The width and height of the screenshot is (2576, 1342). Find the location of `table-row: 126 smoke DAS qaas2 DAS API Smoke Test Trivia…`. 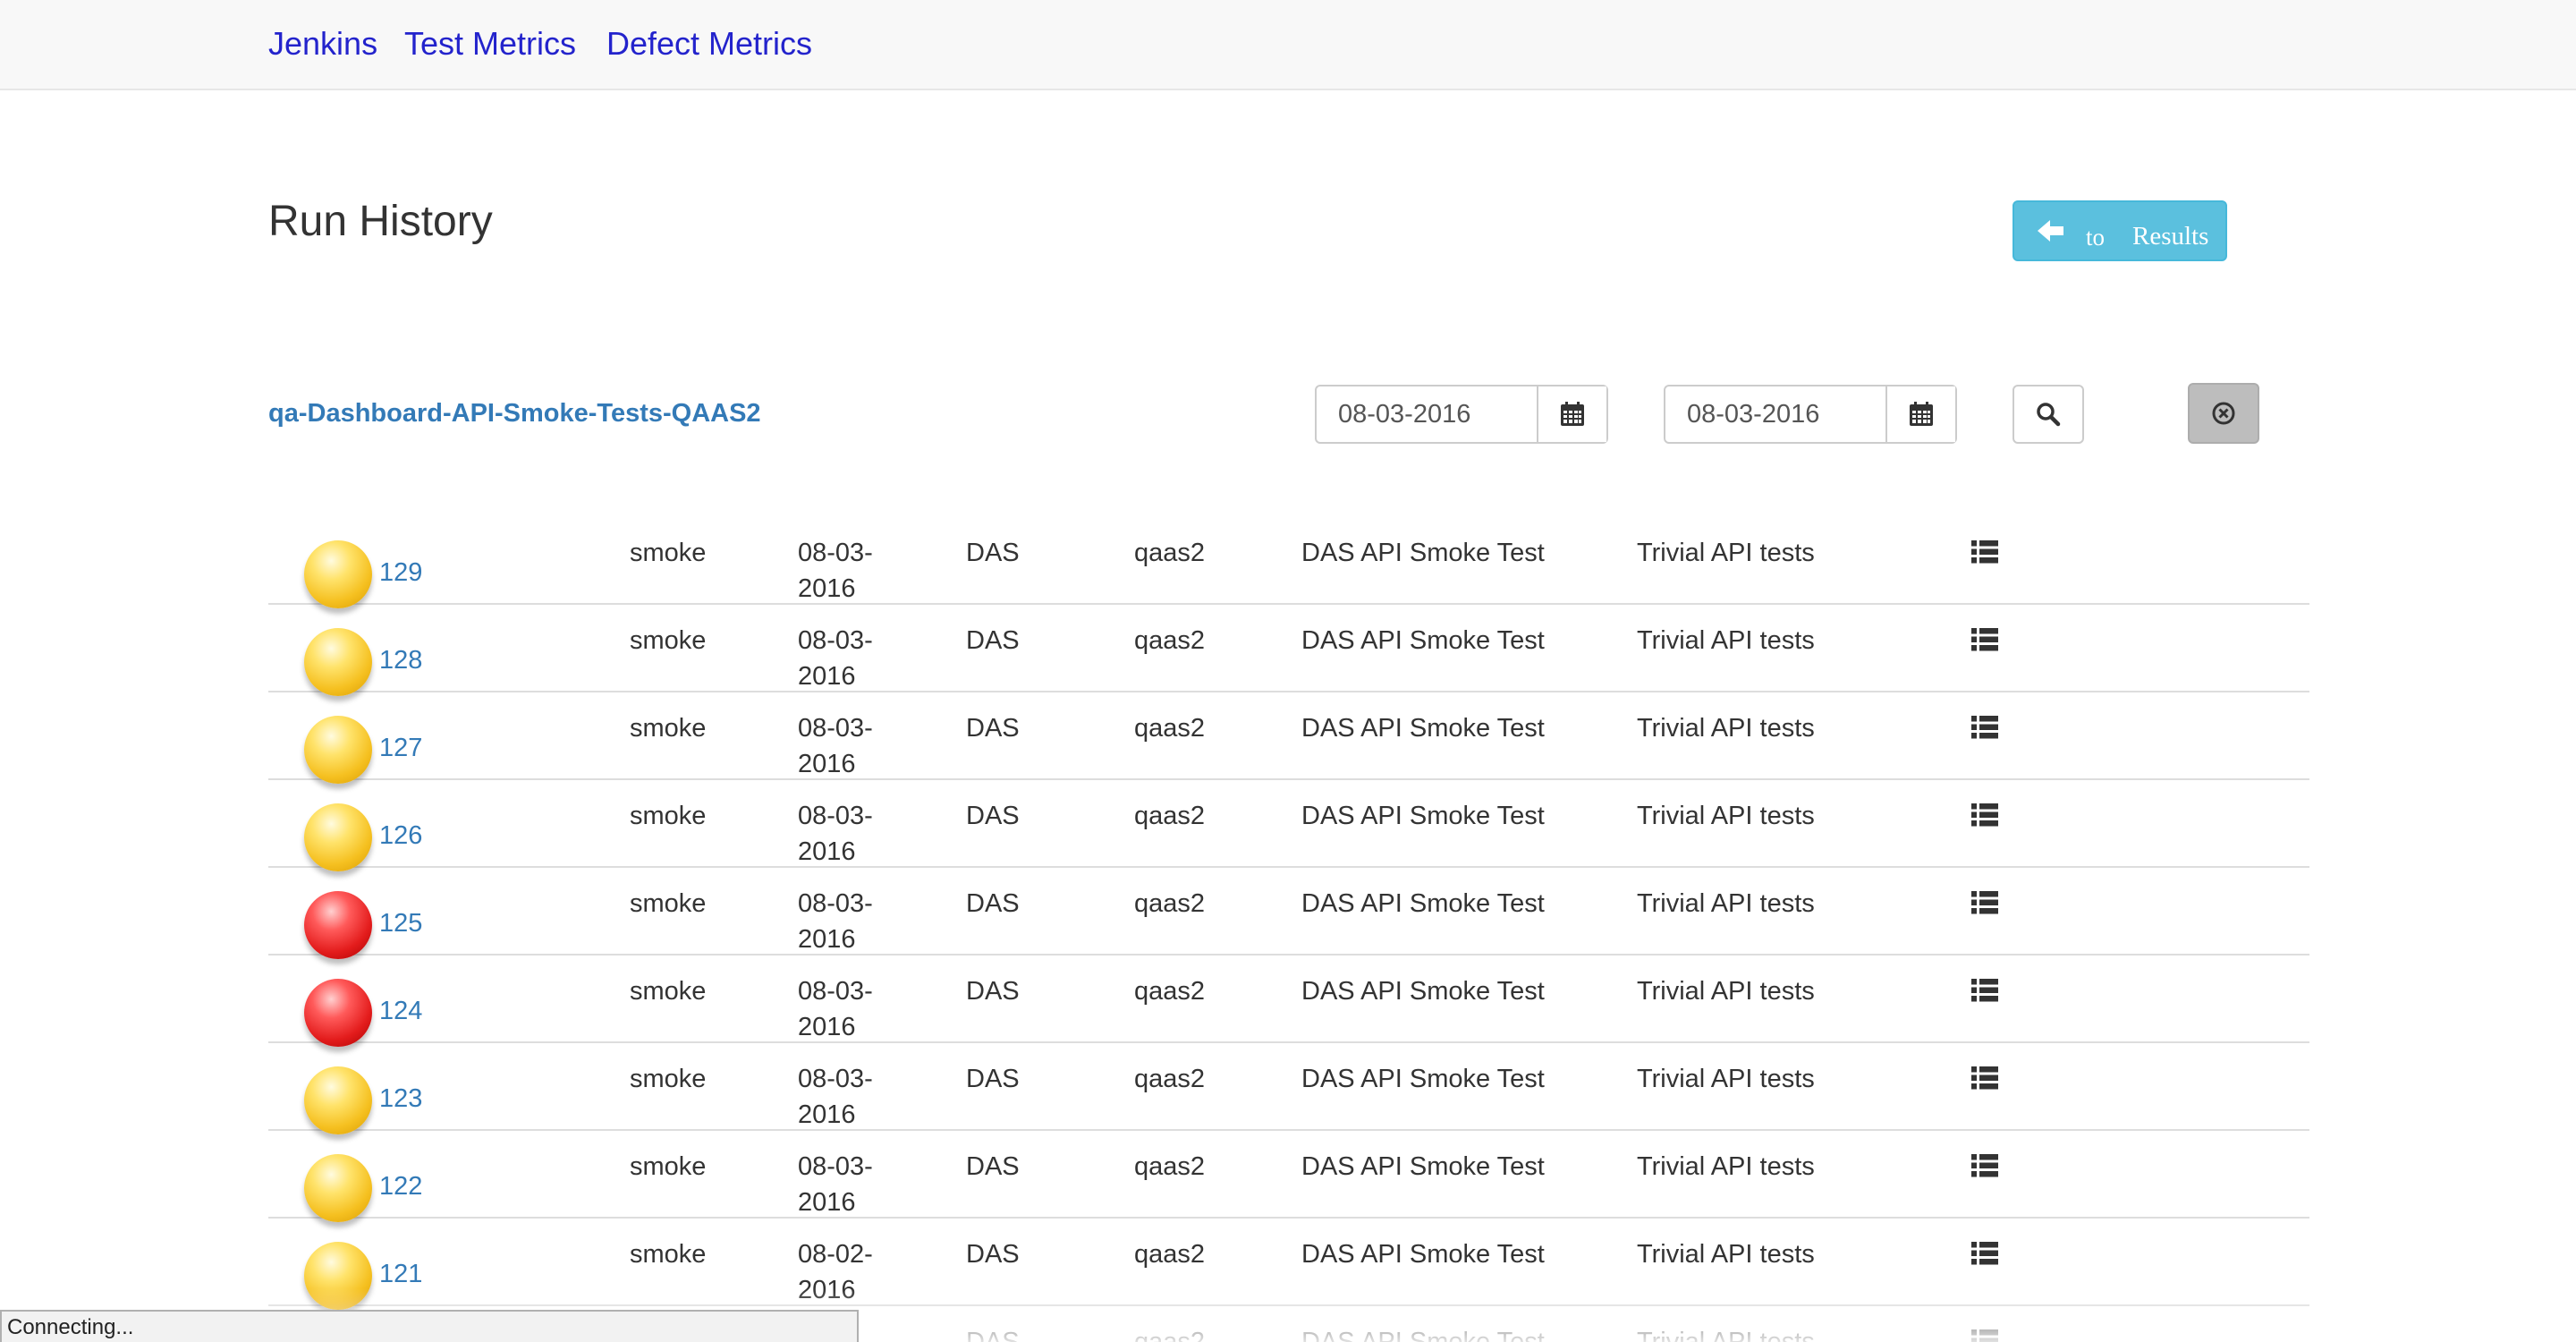

table-row: 126 smoke DAS qaas2 DAS API Smoke Test Trivia… is located at coordinates (1288, 826).